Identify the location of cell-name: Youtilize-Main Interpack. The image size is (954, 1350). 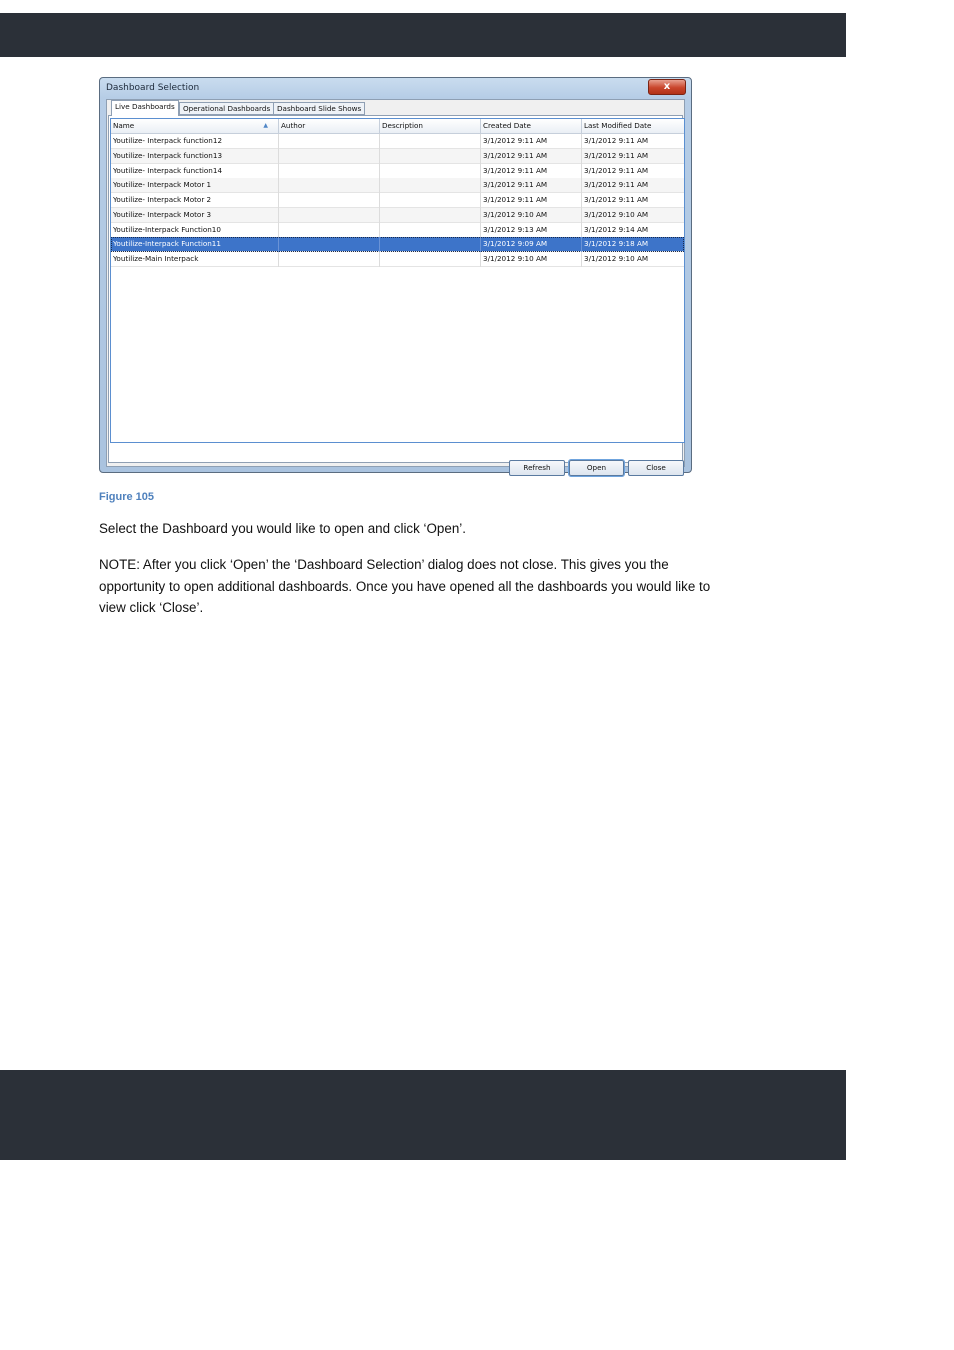
(195, 259).